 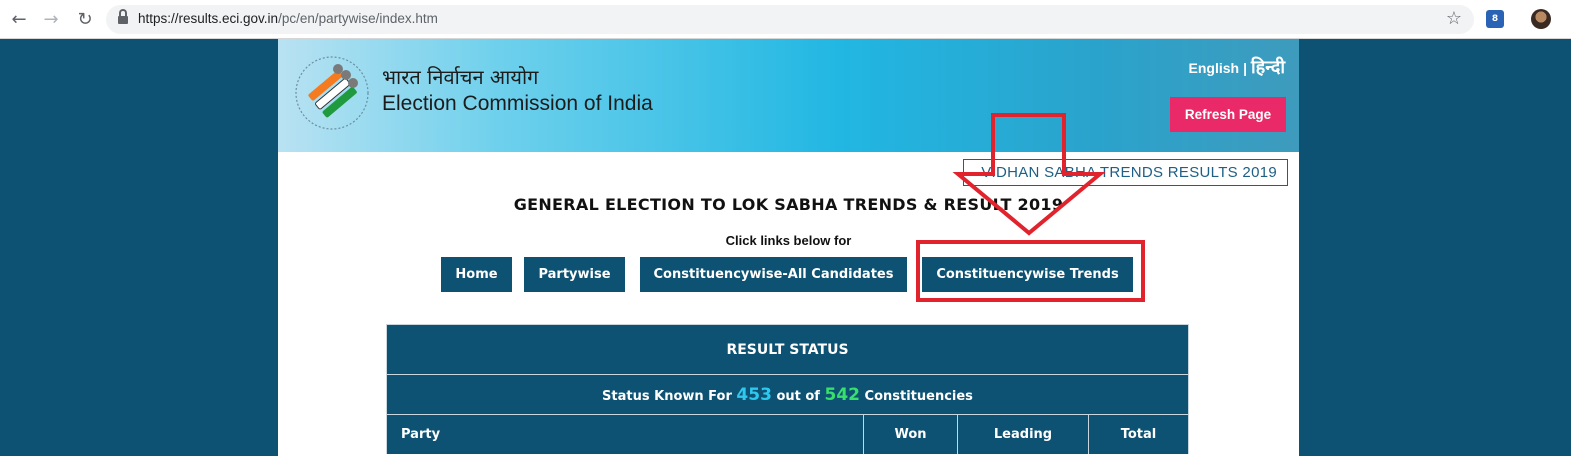 I want to click on url-path: /pc/en/partywise/index.htm, so click(x=358, y=18).